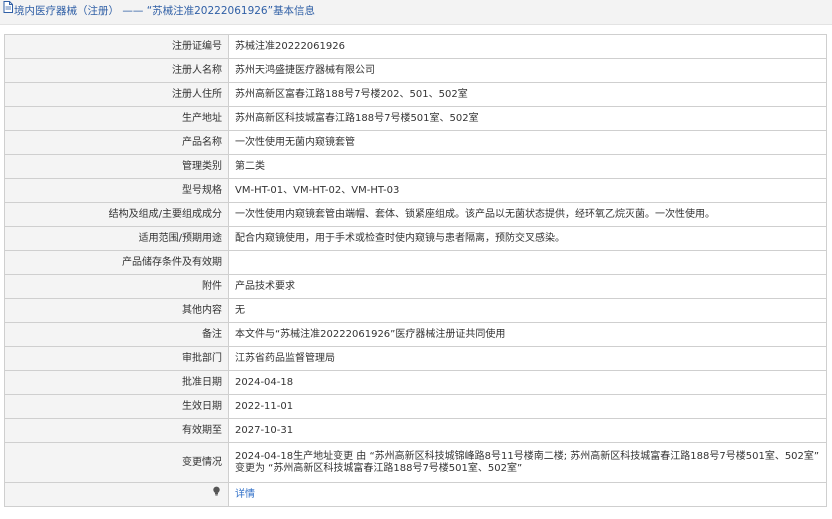  Describe the element at coordinates (527, 142) in the screenshot. I see `row-value-product-name: 一次性使用无菌内窥镜套管` at that location.